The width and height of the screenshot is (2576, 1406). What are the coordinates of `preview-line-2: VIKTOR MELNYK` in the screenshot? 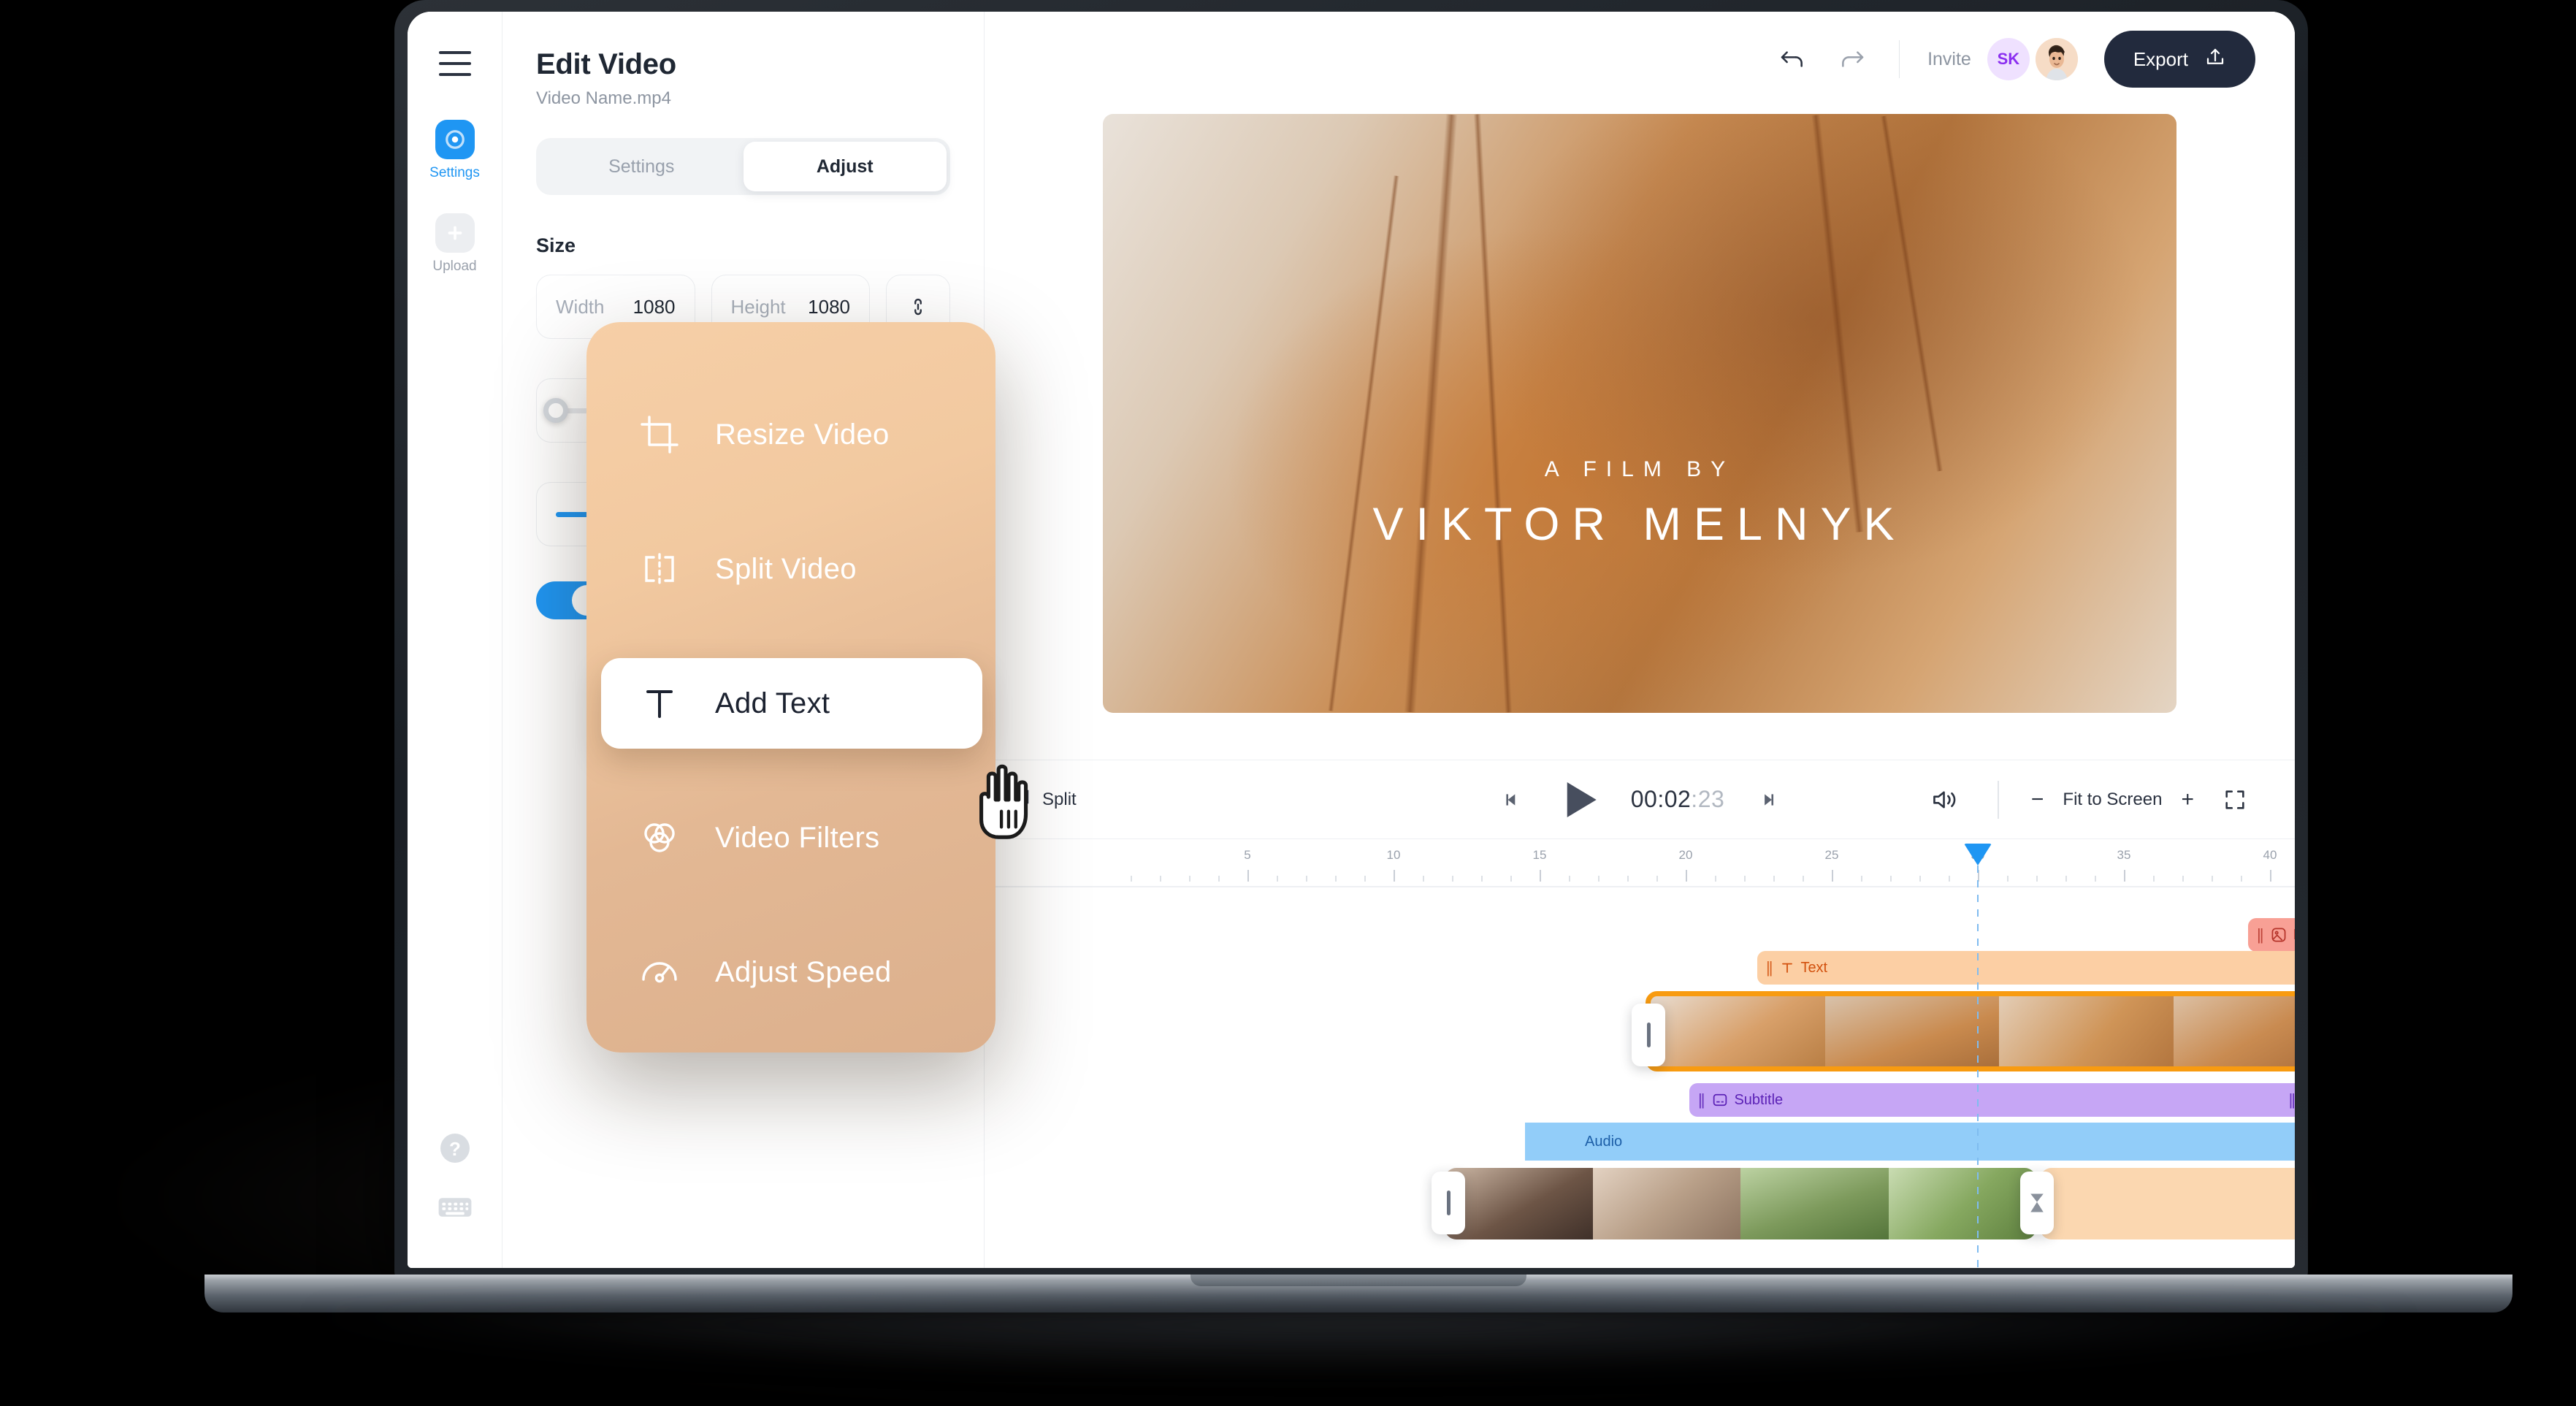 It's located at (1639, 524).